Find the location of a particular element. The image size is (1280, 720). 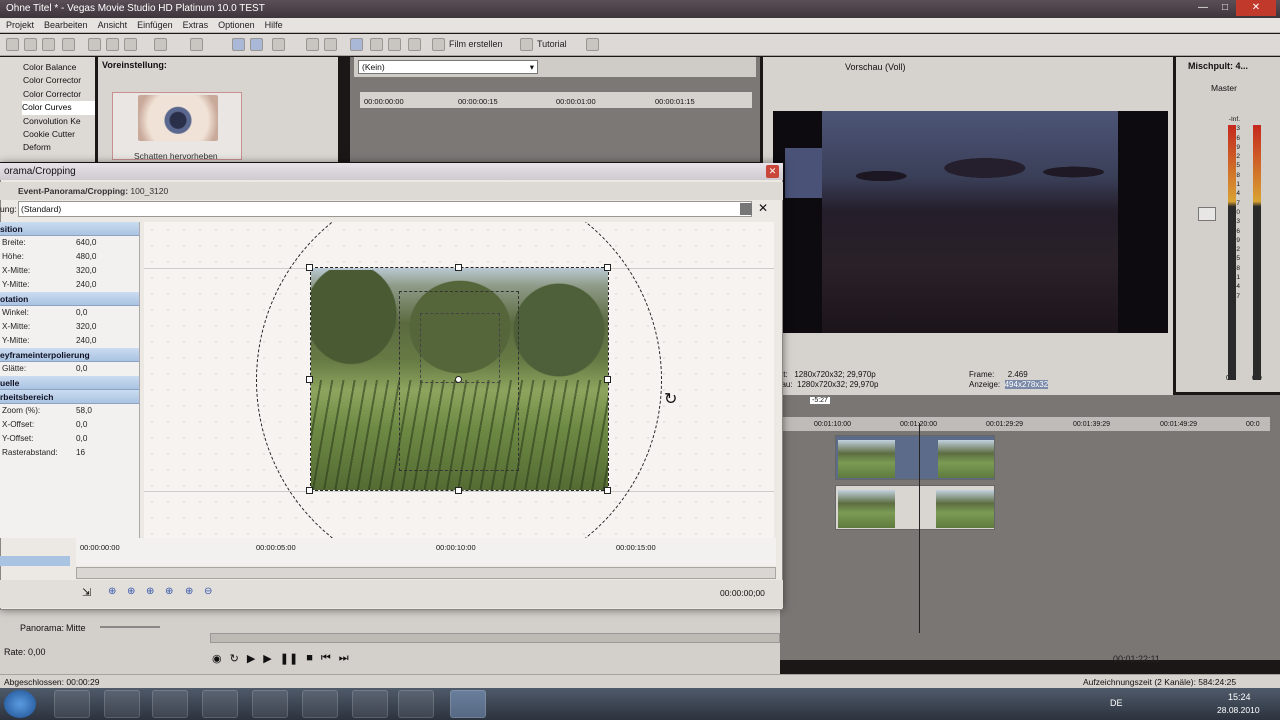

media-icon is located at coordinates (170, 704).